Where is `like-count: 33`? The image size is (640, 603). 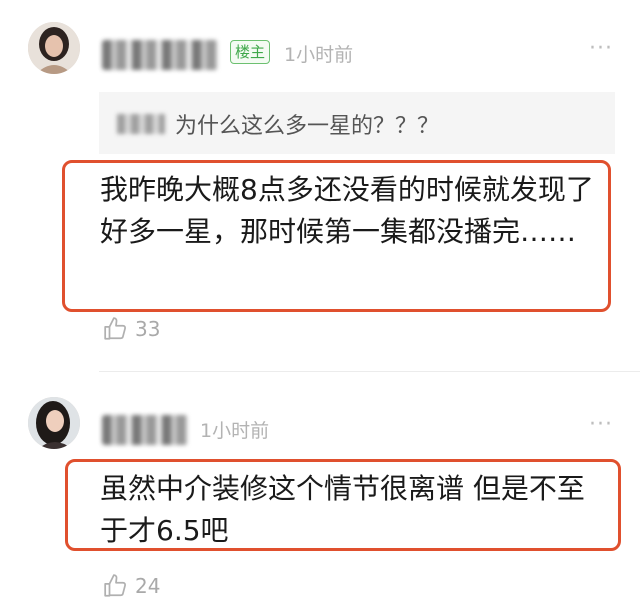
like-count: 33 is located at coordinates (148, 329).